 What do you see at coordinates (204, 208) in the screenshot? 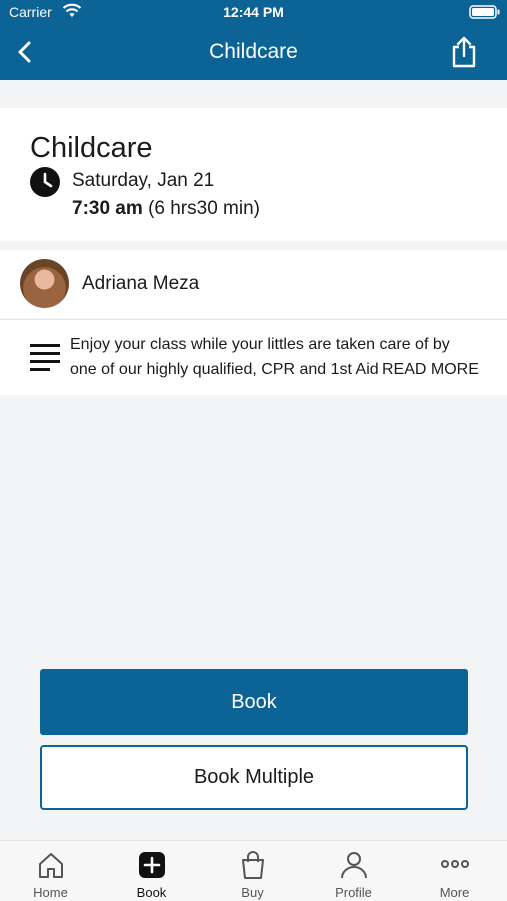
I see `event-duration: (6 hrs30 min)` at bounding box center [204, 208].